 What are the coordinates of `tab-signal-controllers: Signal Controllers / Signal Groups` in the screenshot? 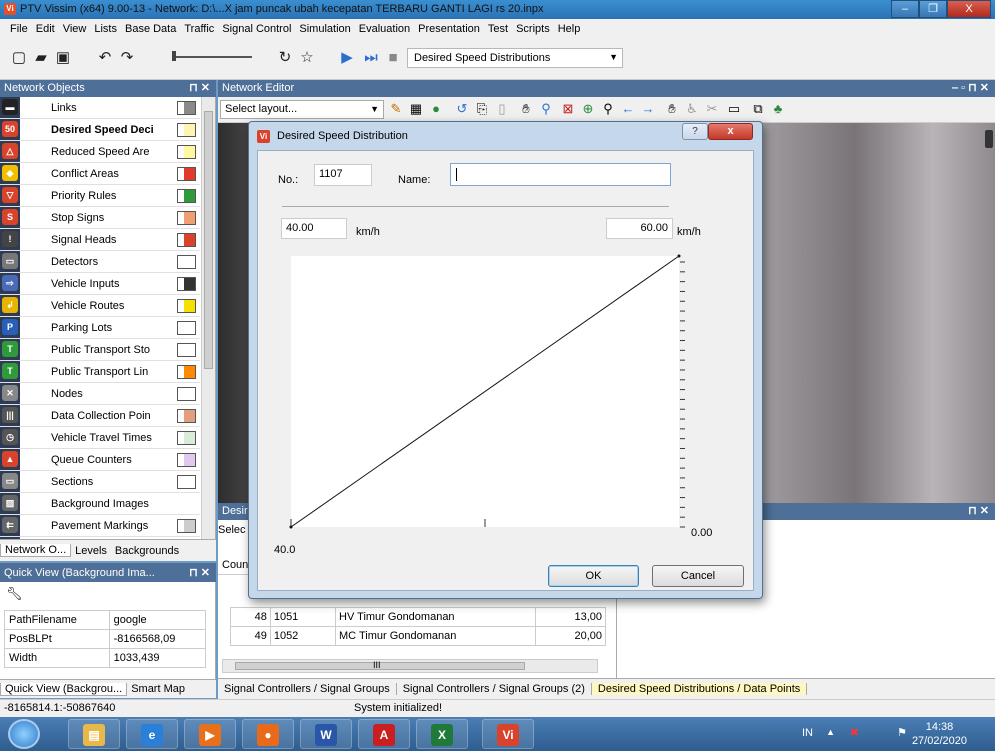 It's located at (307, 689).